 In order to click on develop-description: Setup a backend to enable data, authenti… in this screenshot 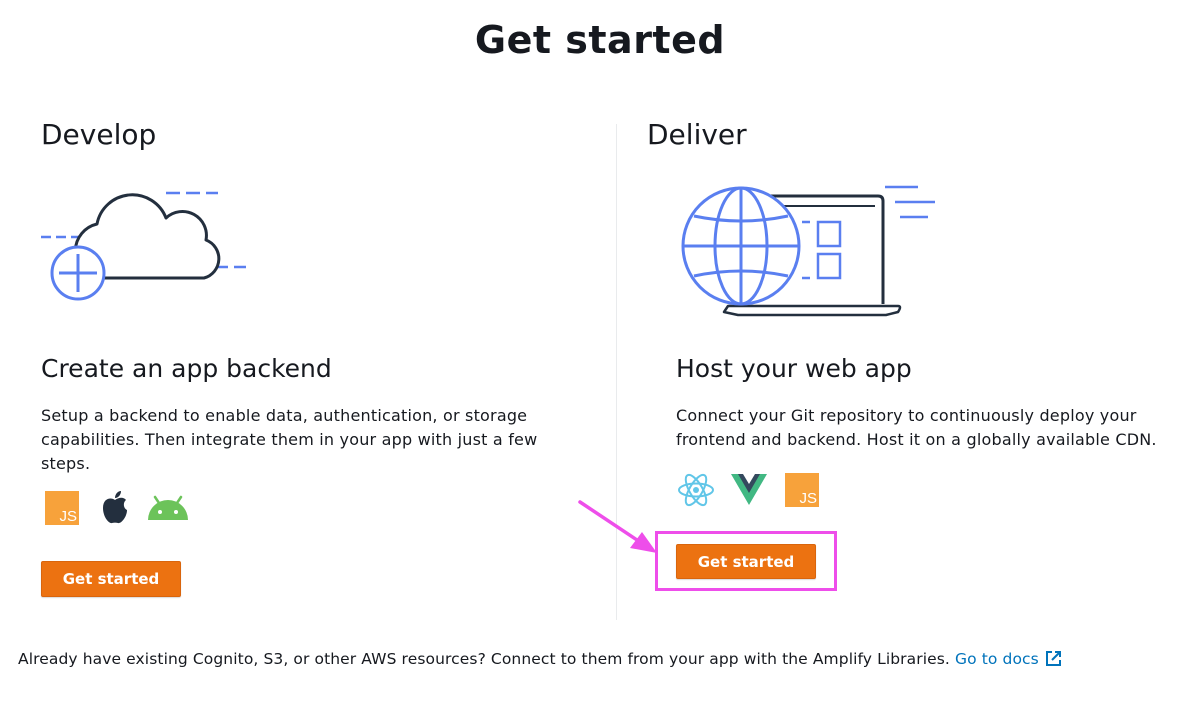, I will do `click(289, 439)`.